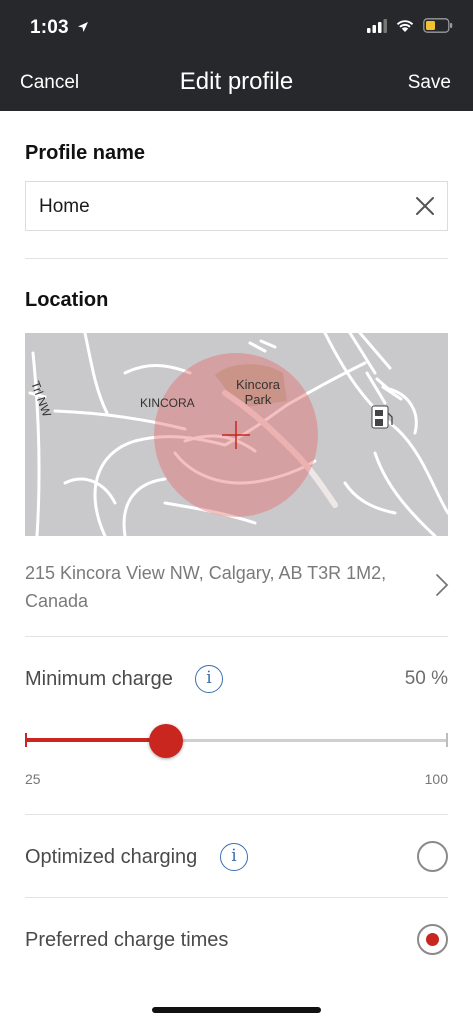 The image size is (473, 1024). Describe the element at coordinates (26, 740) in the screenshot. I see `slider-min-tick` at that location.